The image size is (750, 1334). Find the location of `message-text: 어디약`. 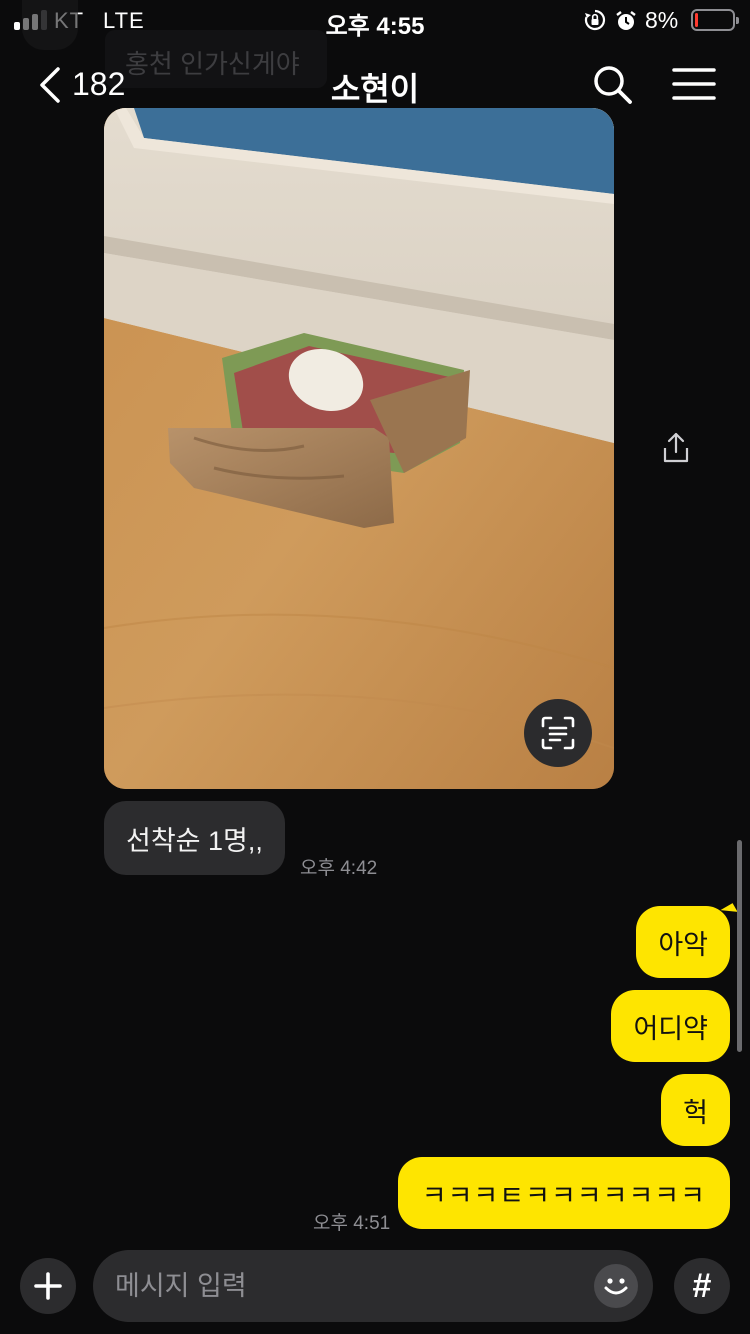

message-text: 어디약 is located at coordinates (670, 1028).